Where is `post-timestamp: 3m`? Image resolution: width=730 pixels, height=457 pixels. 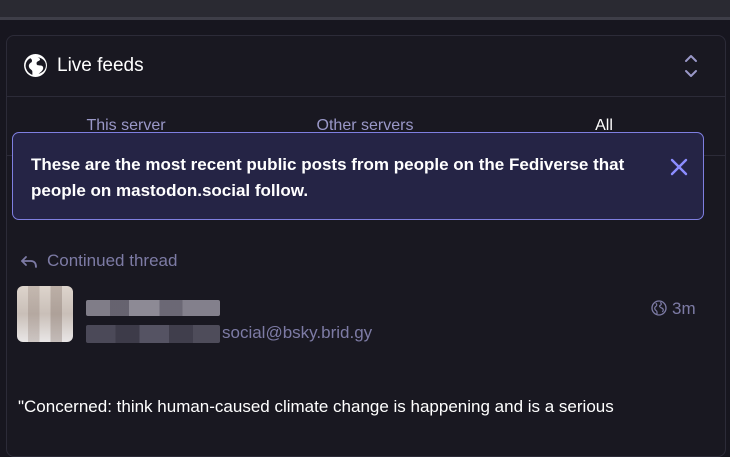
post-timestamp: 3m is located at coordinates (684, 309).